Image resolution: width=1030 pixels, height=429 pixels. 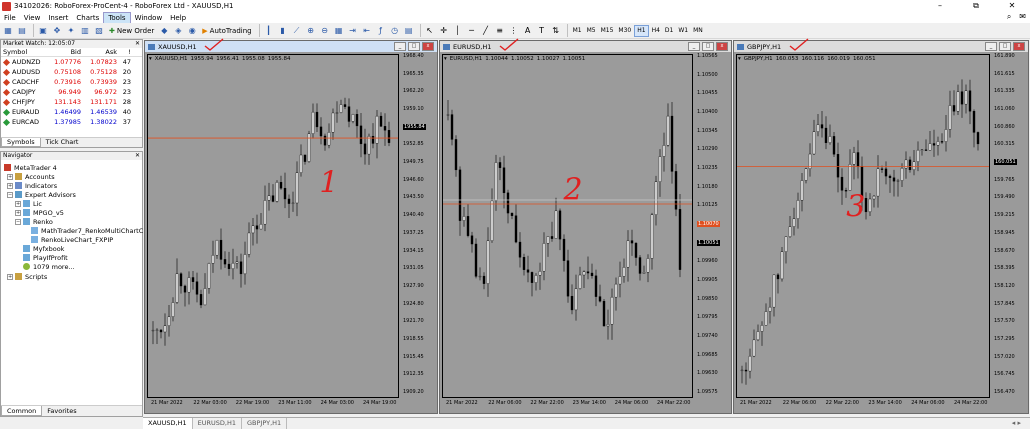 I want to click on new-chart-icon: ▦, so click(x=8, y=30).